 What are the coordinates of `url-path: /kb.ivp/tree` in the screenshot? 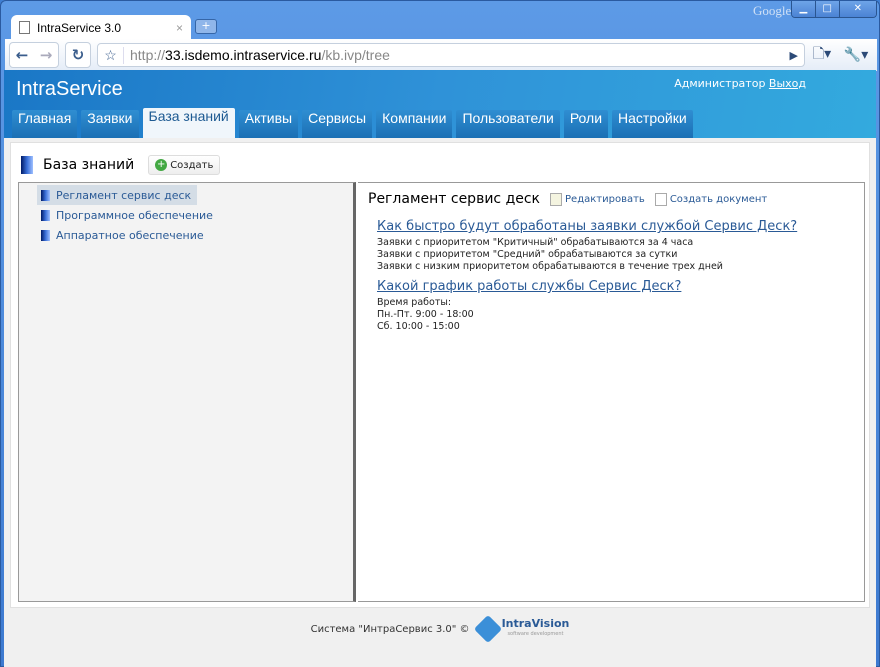 It's located at (355, 55).